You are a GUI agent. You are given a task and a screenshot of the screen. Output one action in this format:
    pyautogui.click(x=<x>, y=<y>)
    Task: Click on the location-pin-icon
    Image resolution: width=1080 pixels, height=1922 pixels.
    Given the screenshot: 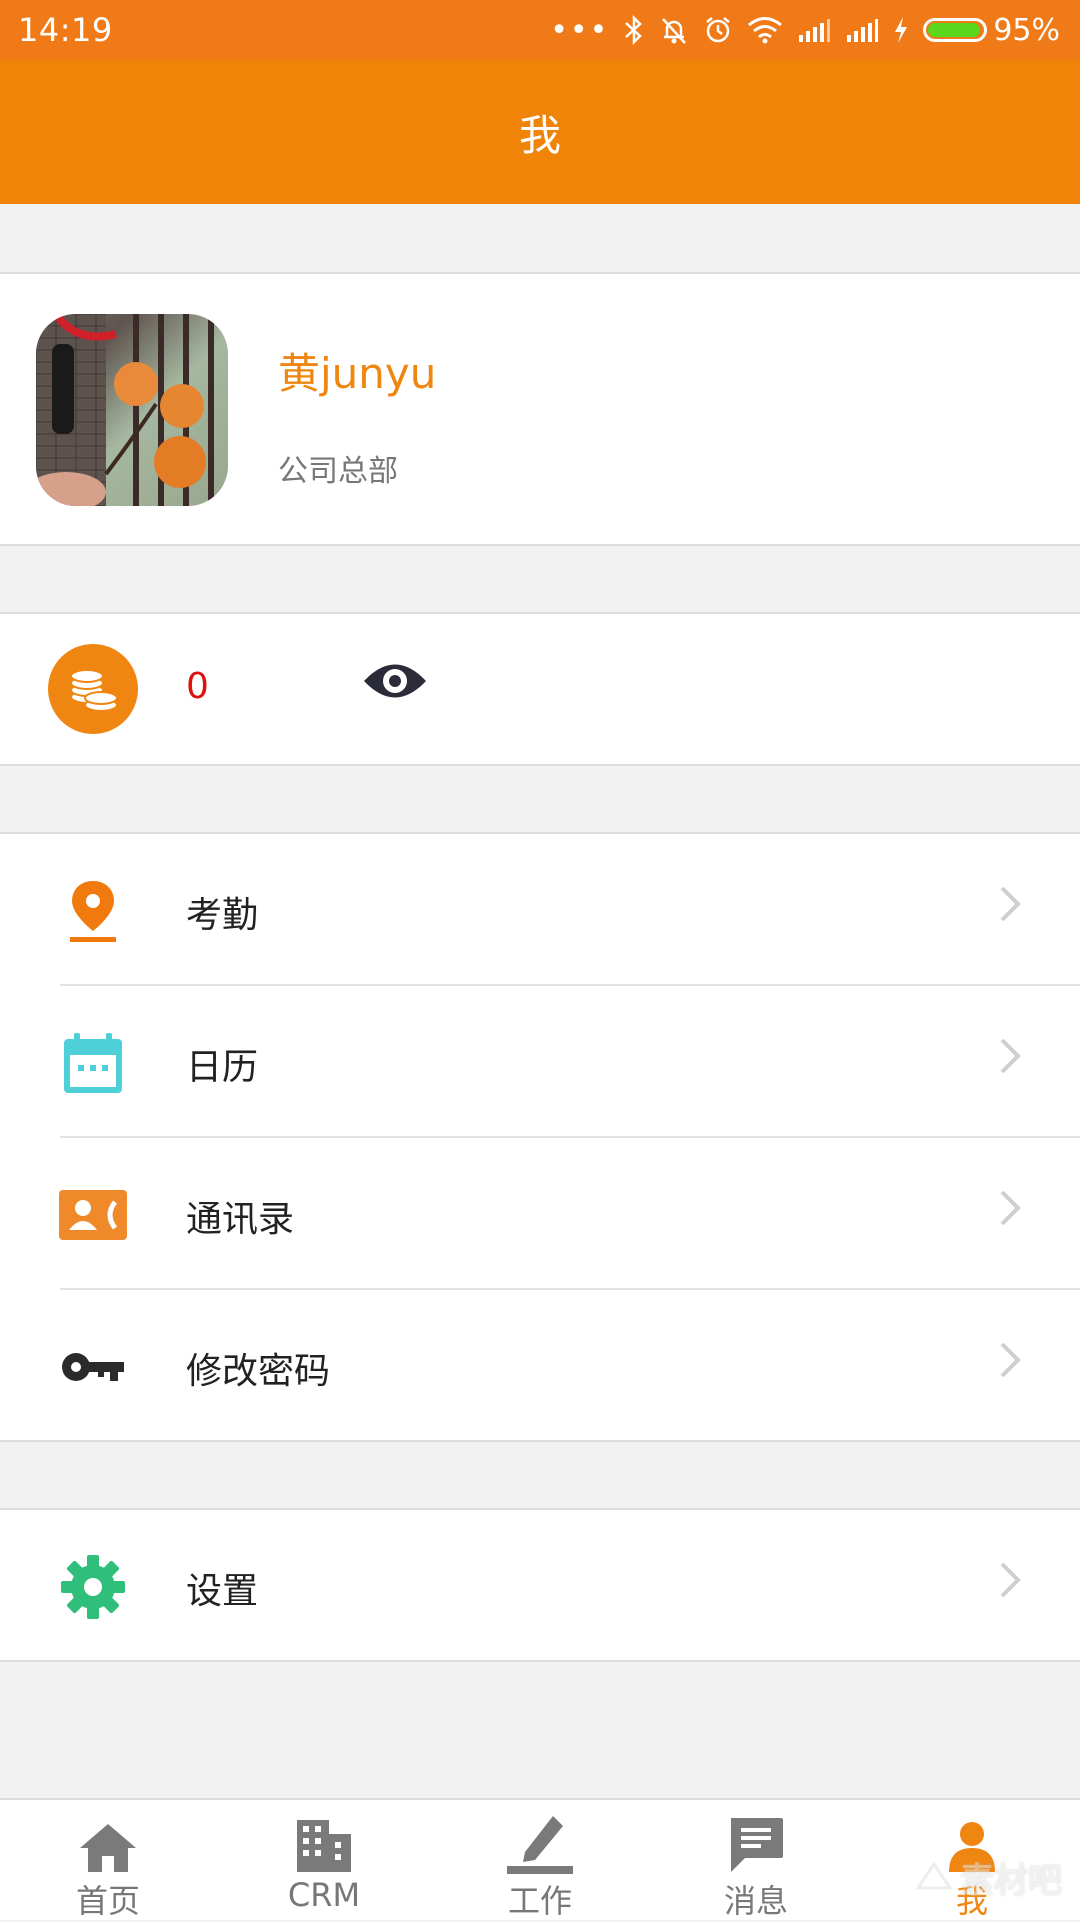 What is the action you would take?
    pyautogui.click(x=93, y=911)
    